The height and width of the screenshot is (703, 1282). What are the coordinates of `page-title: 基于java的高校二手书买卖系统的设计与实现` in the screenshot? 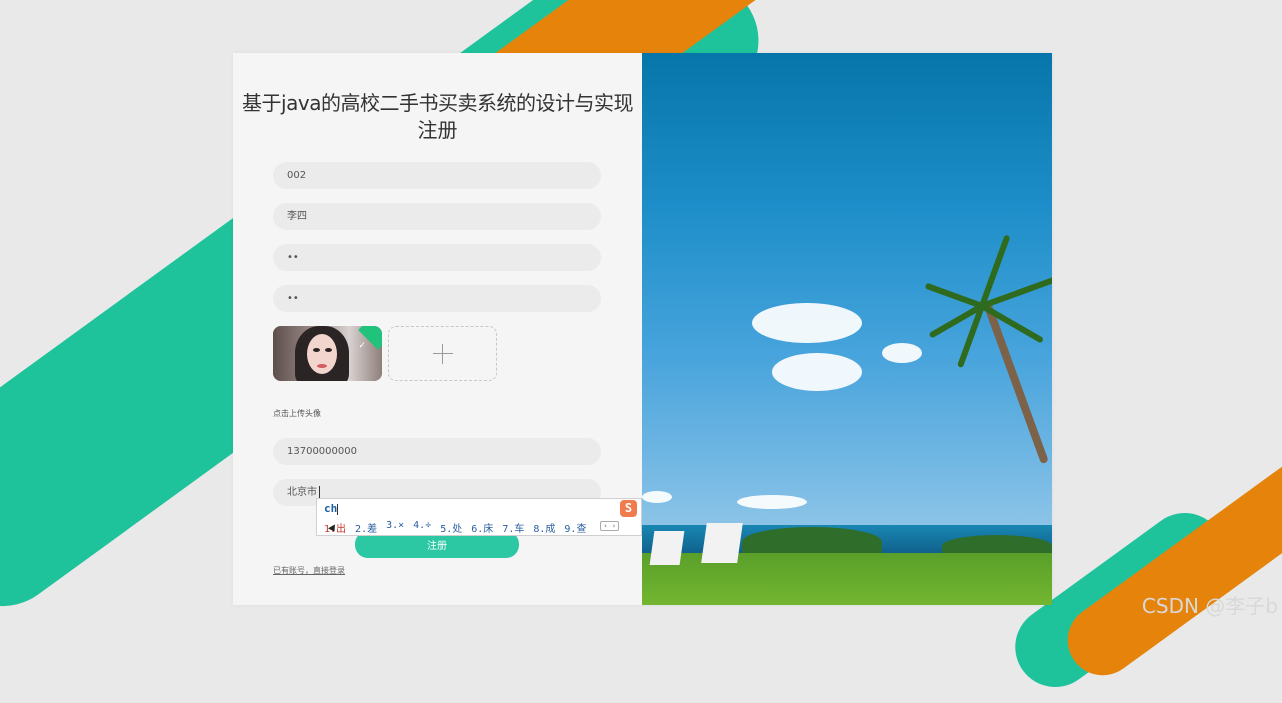 It's located at (437, 103).